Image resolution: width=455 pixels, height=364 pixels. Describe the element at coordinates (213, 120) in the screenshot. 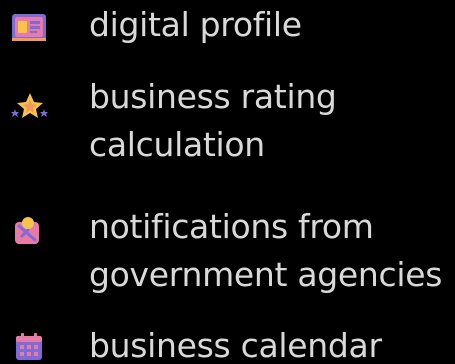

I see `feature-label: business rating calculation` at that location.